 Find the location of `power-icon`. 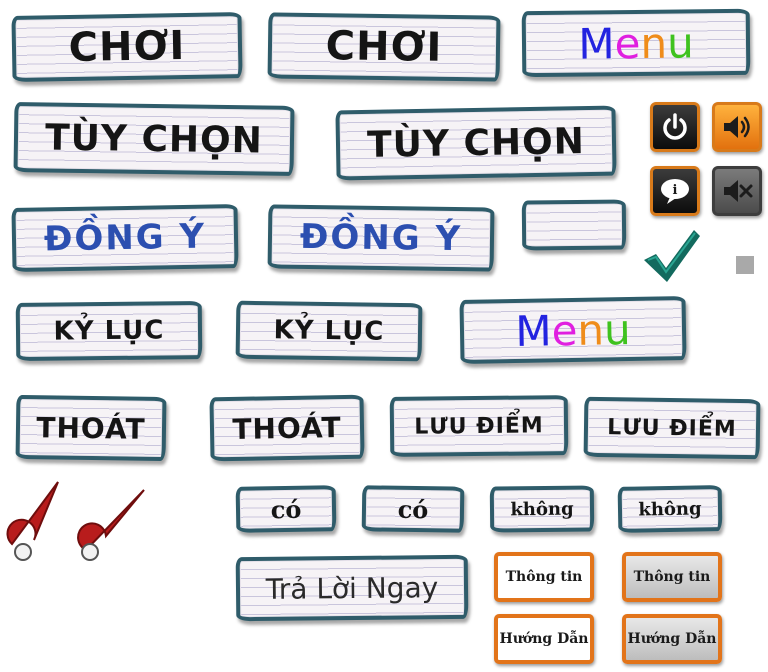

power-icon is located at coordinates (675, 126).